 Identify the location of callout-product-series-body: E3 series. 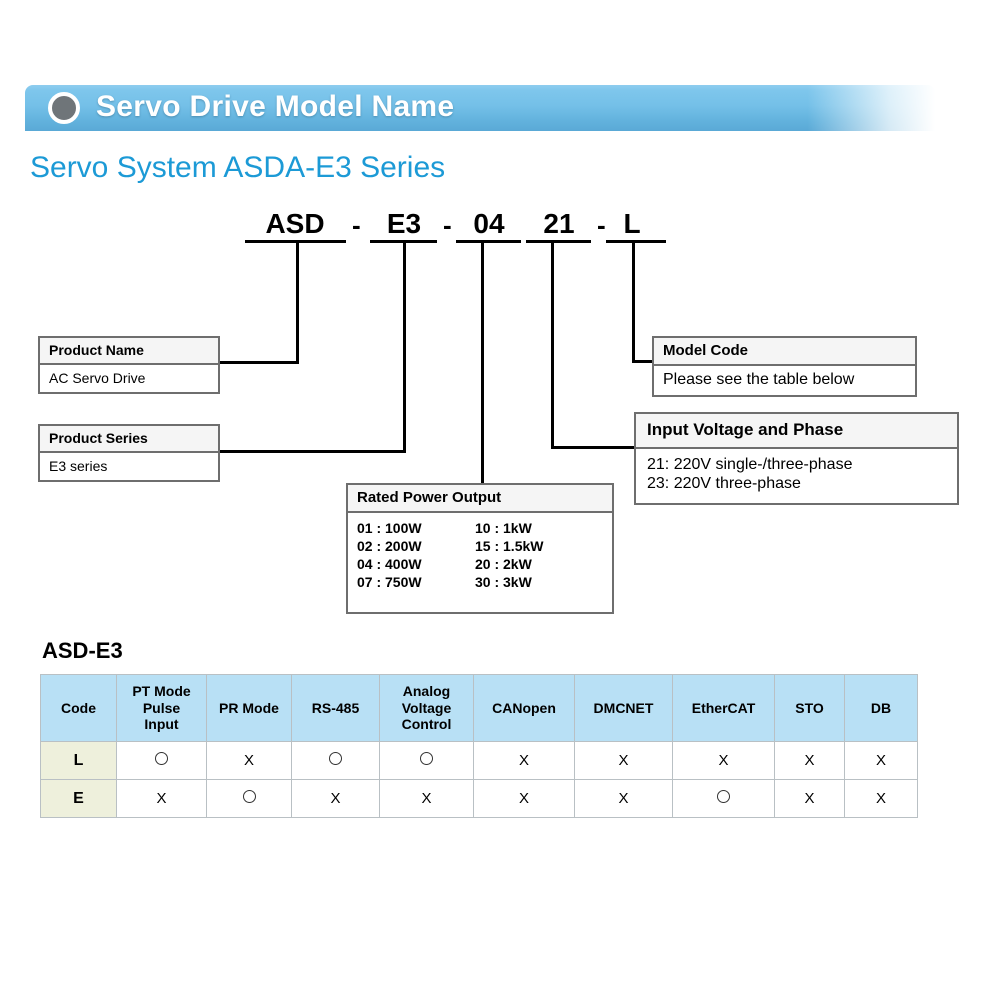
(129, 466).